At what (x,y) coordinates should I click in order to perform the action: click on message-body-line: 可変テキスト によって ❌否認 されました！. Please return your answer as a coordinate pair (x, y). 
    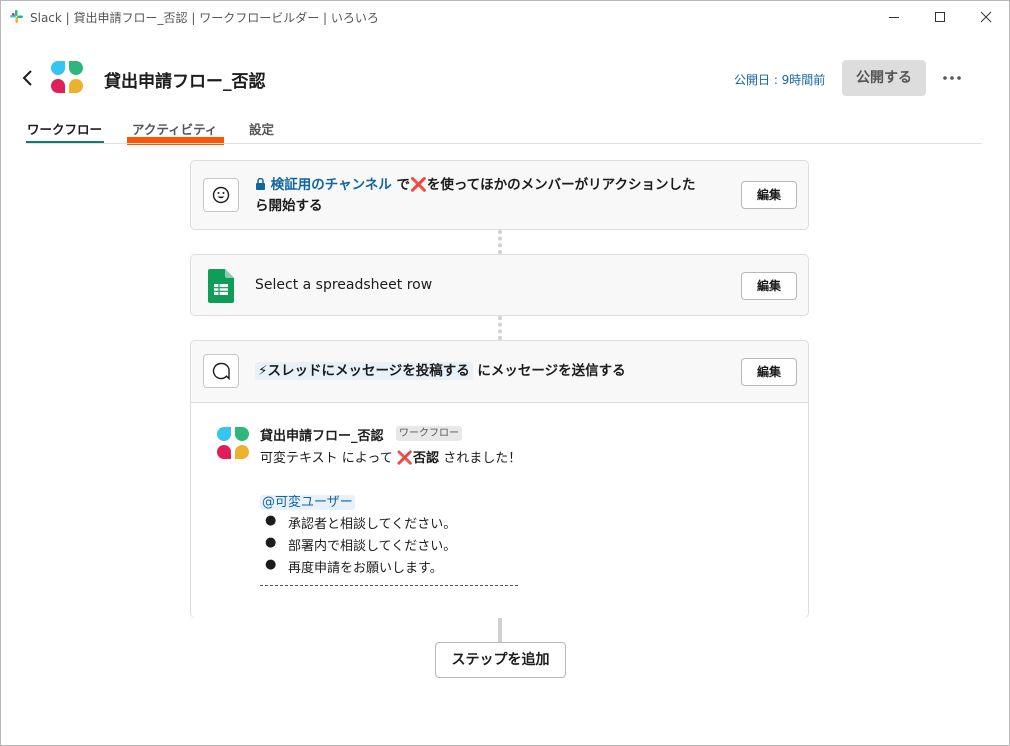
    Looking at the image, I should click on (390, 456).